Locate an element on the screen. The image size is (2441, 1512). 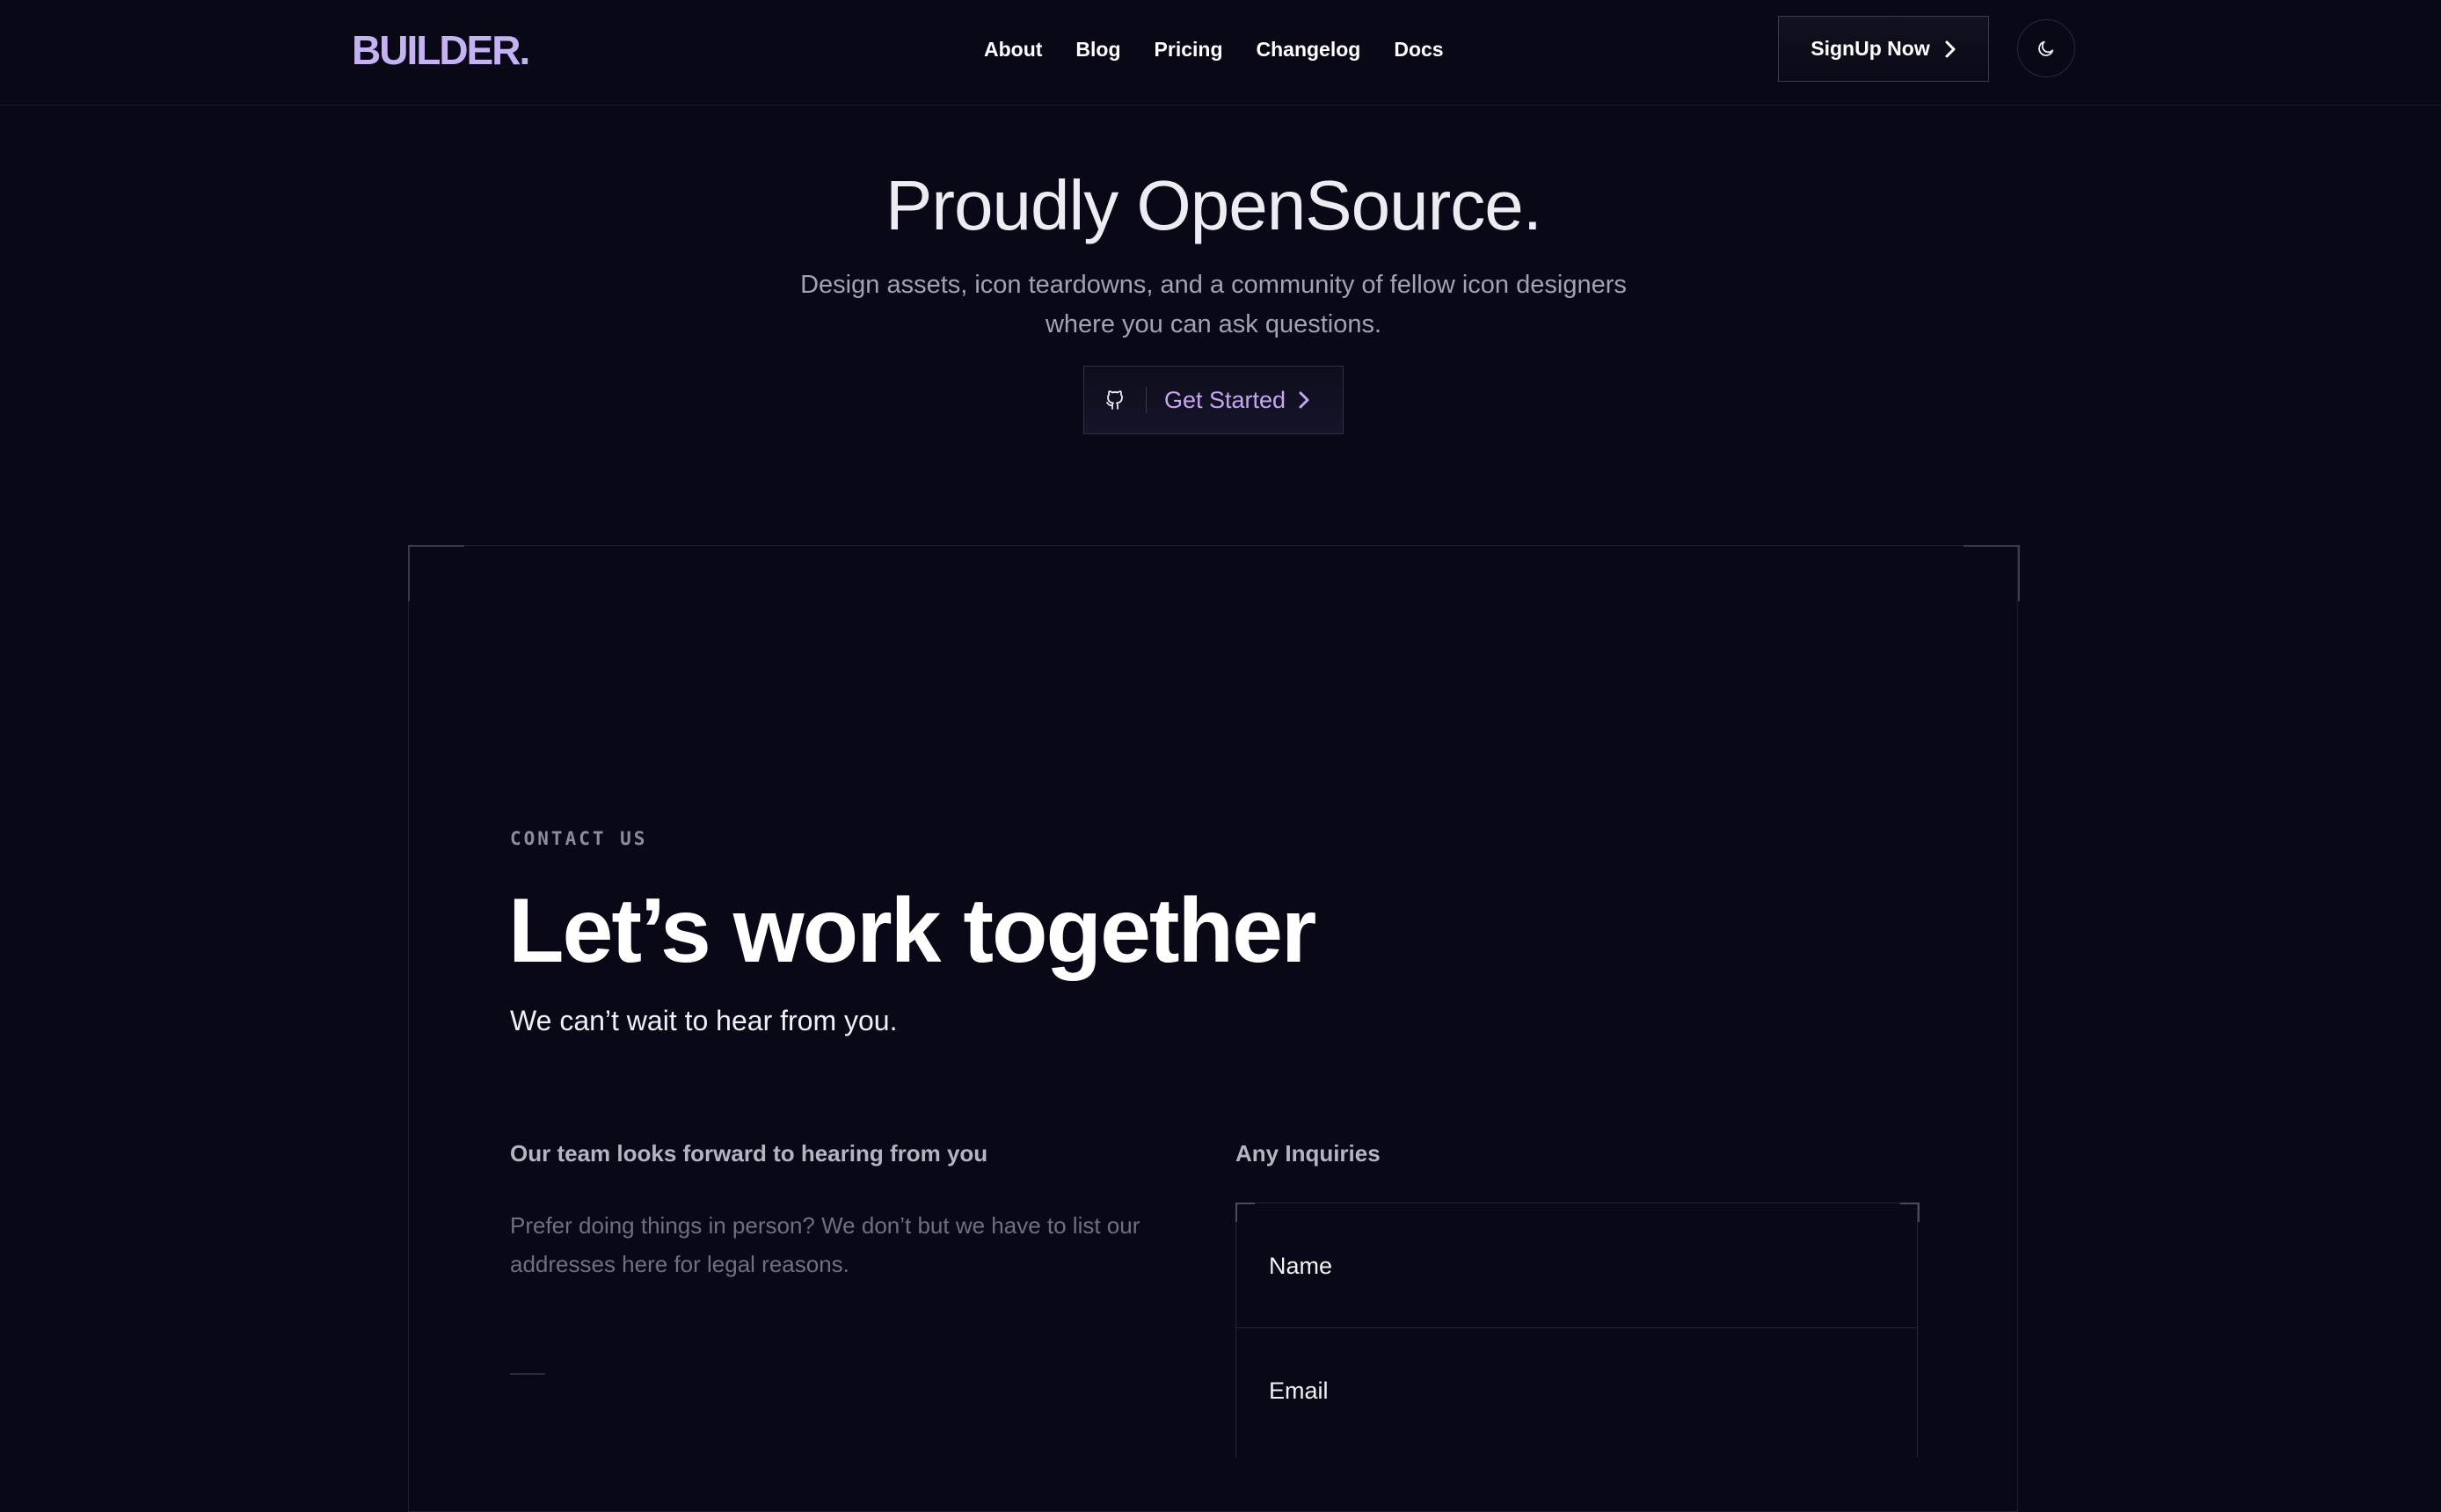
inquiries-heading: Any Inquiries is located at coordinates (1308, 1153).